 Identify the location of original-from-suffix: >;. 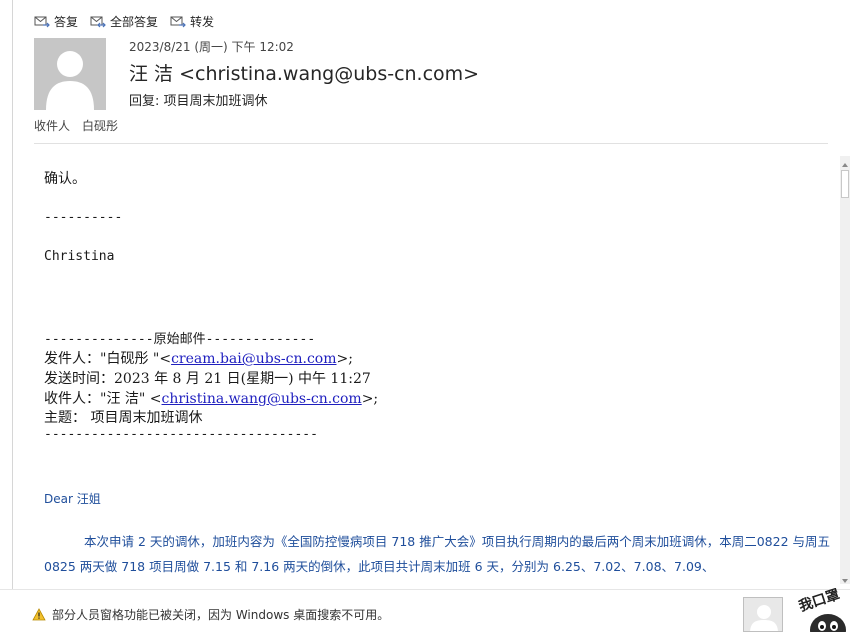
(344, 359).